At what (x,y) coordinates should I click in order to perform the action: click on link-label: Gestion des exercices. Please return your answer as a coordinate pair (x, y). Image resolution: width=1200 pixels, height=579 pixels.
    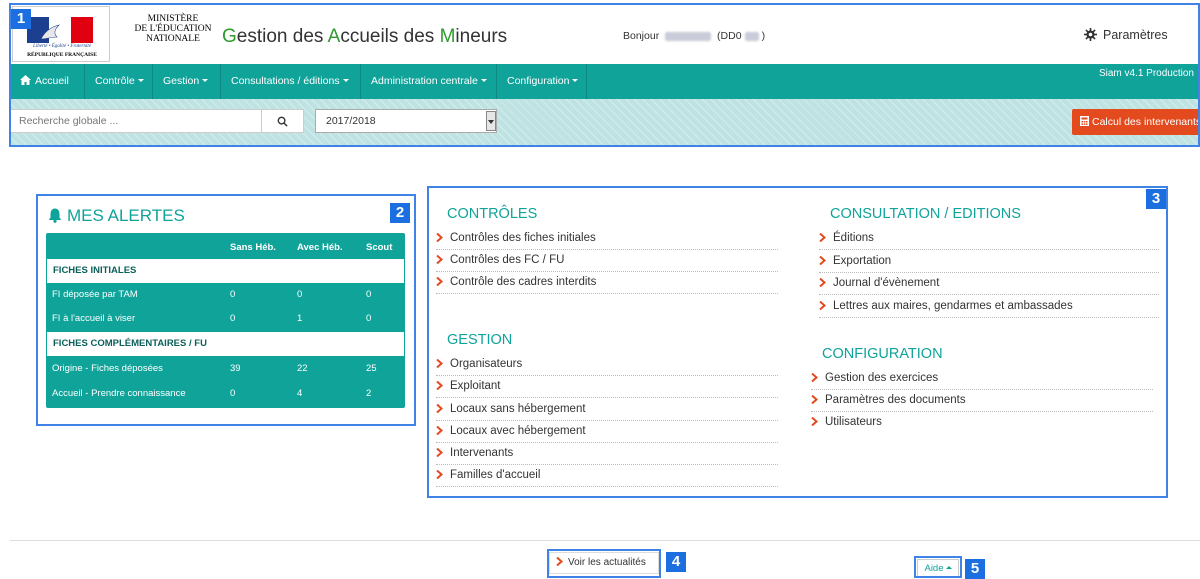
    Looking at the image, I should click on (882, 378).